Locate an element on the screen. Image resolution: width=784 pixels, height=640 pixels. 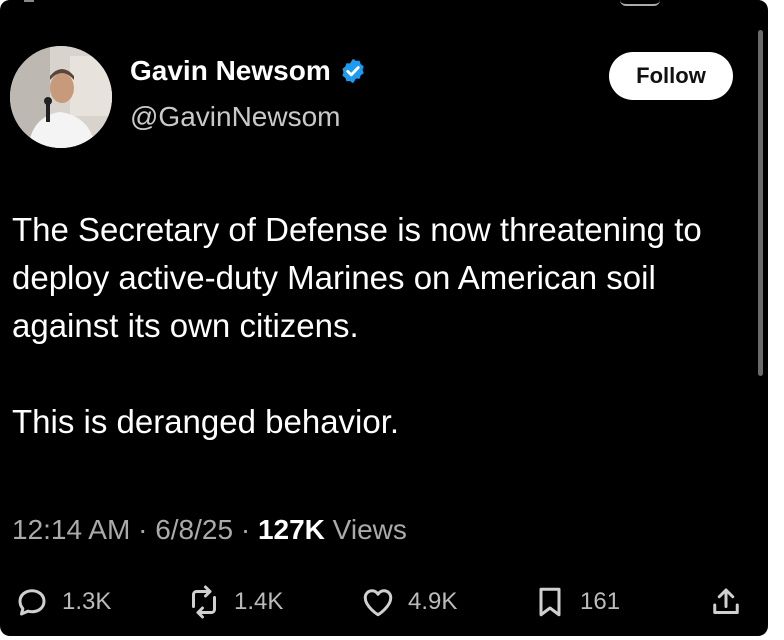
reply-count: 1.3K is located at coordinates (87, 601).